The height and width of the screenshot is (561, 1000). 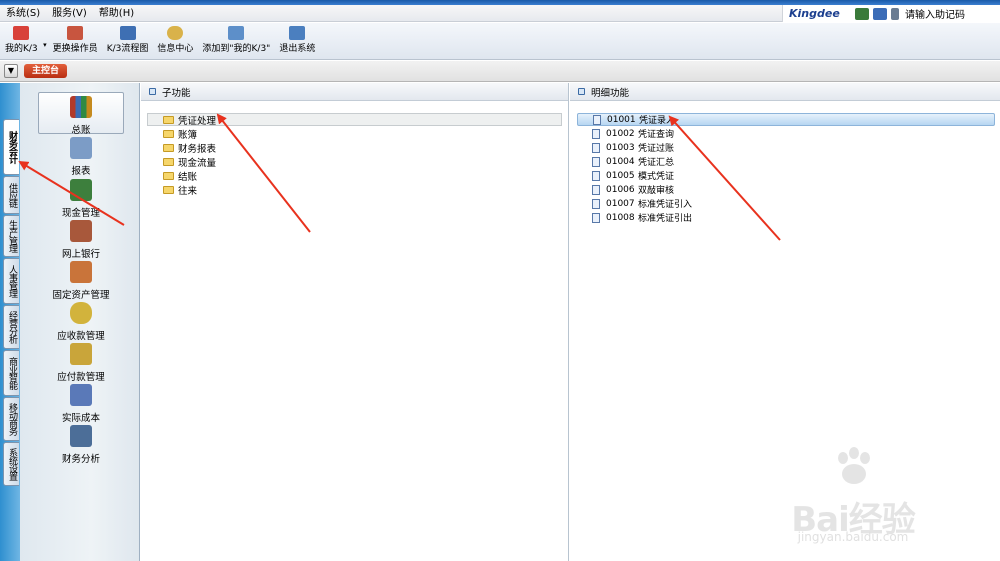 What do you see at coordinates (862, 13) in the screenshot?
I see `tree-icon` at bounding box center [862, 13].